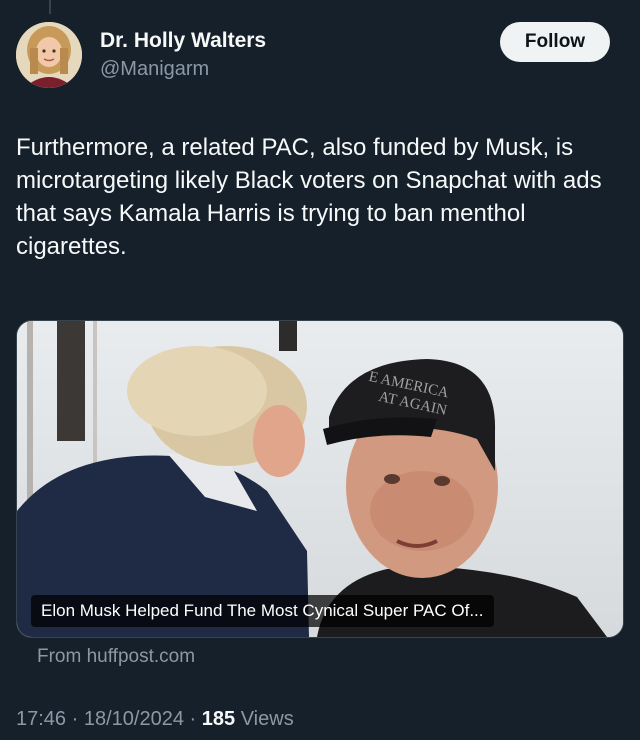 The height and width of the screenshot is (740, 640). Describe the element at coordinates (555, 42) in the screenshot. I see `follow-button: Follow` at that location.